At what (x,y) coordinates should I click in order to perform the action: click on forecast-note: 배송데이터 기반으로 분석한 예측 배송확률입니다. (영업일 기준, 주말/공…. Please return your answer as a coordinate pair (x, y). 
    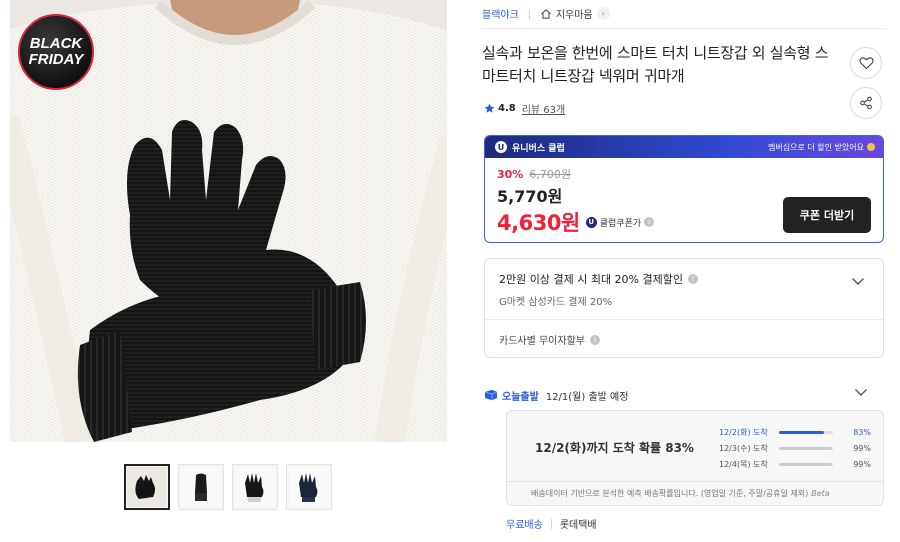
    Looking at the image, I should click on (680, 493).